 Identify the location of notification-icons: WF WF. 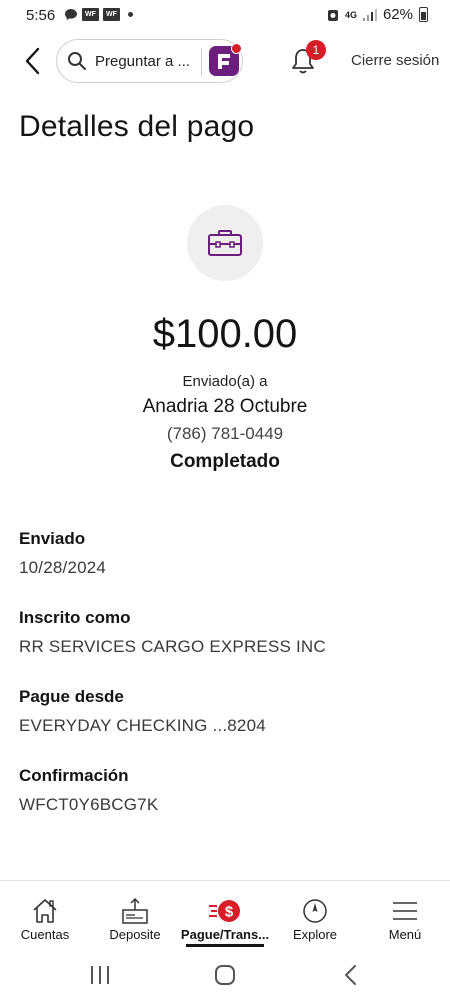
(98, 14).